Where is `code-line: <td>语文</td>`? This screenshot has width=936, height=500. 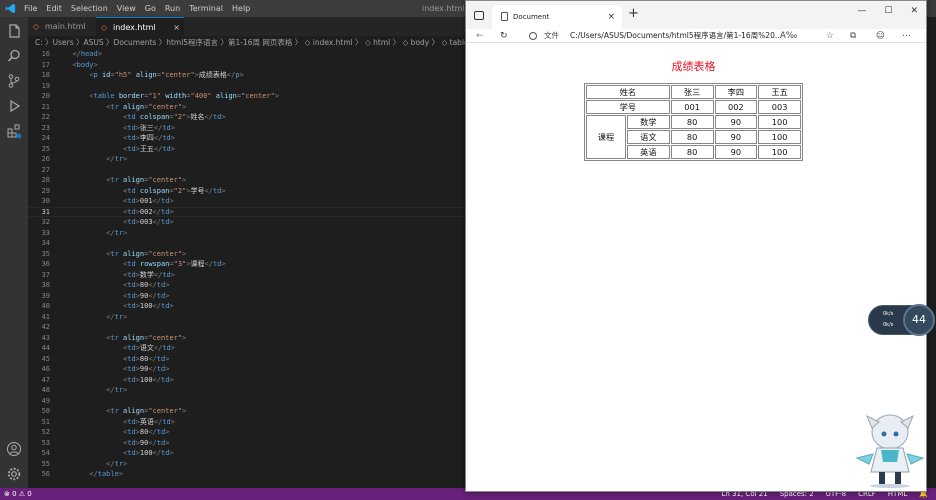
code-line: <td>语文</td> is located at coordinates (171, 348).